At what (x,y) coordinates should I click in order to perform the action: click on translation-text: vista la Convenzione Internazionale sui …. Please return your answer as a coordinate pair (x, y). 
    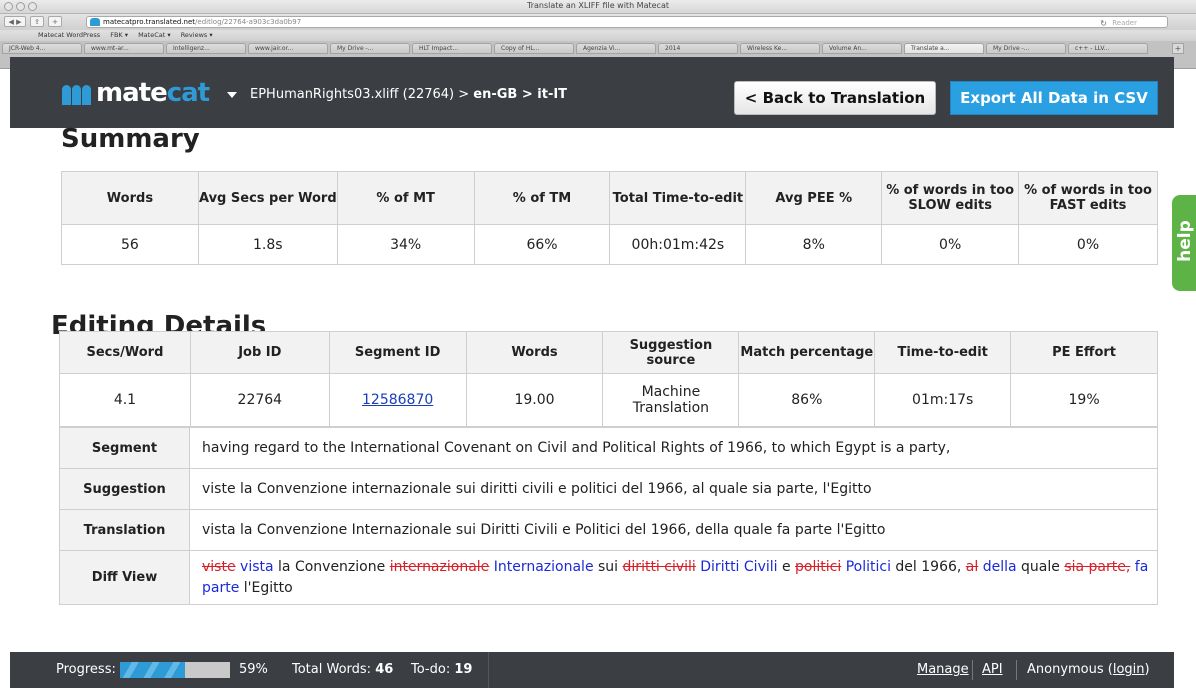
    Looking at the image, I should click on (673, 530).